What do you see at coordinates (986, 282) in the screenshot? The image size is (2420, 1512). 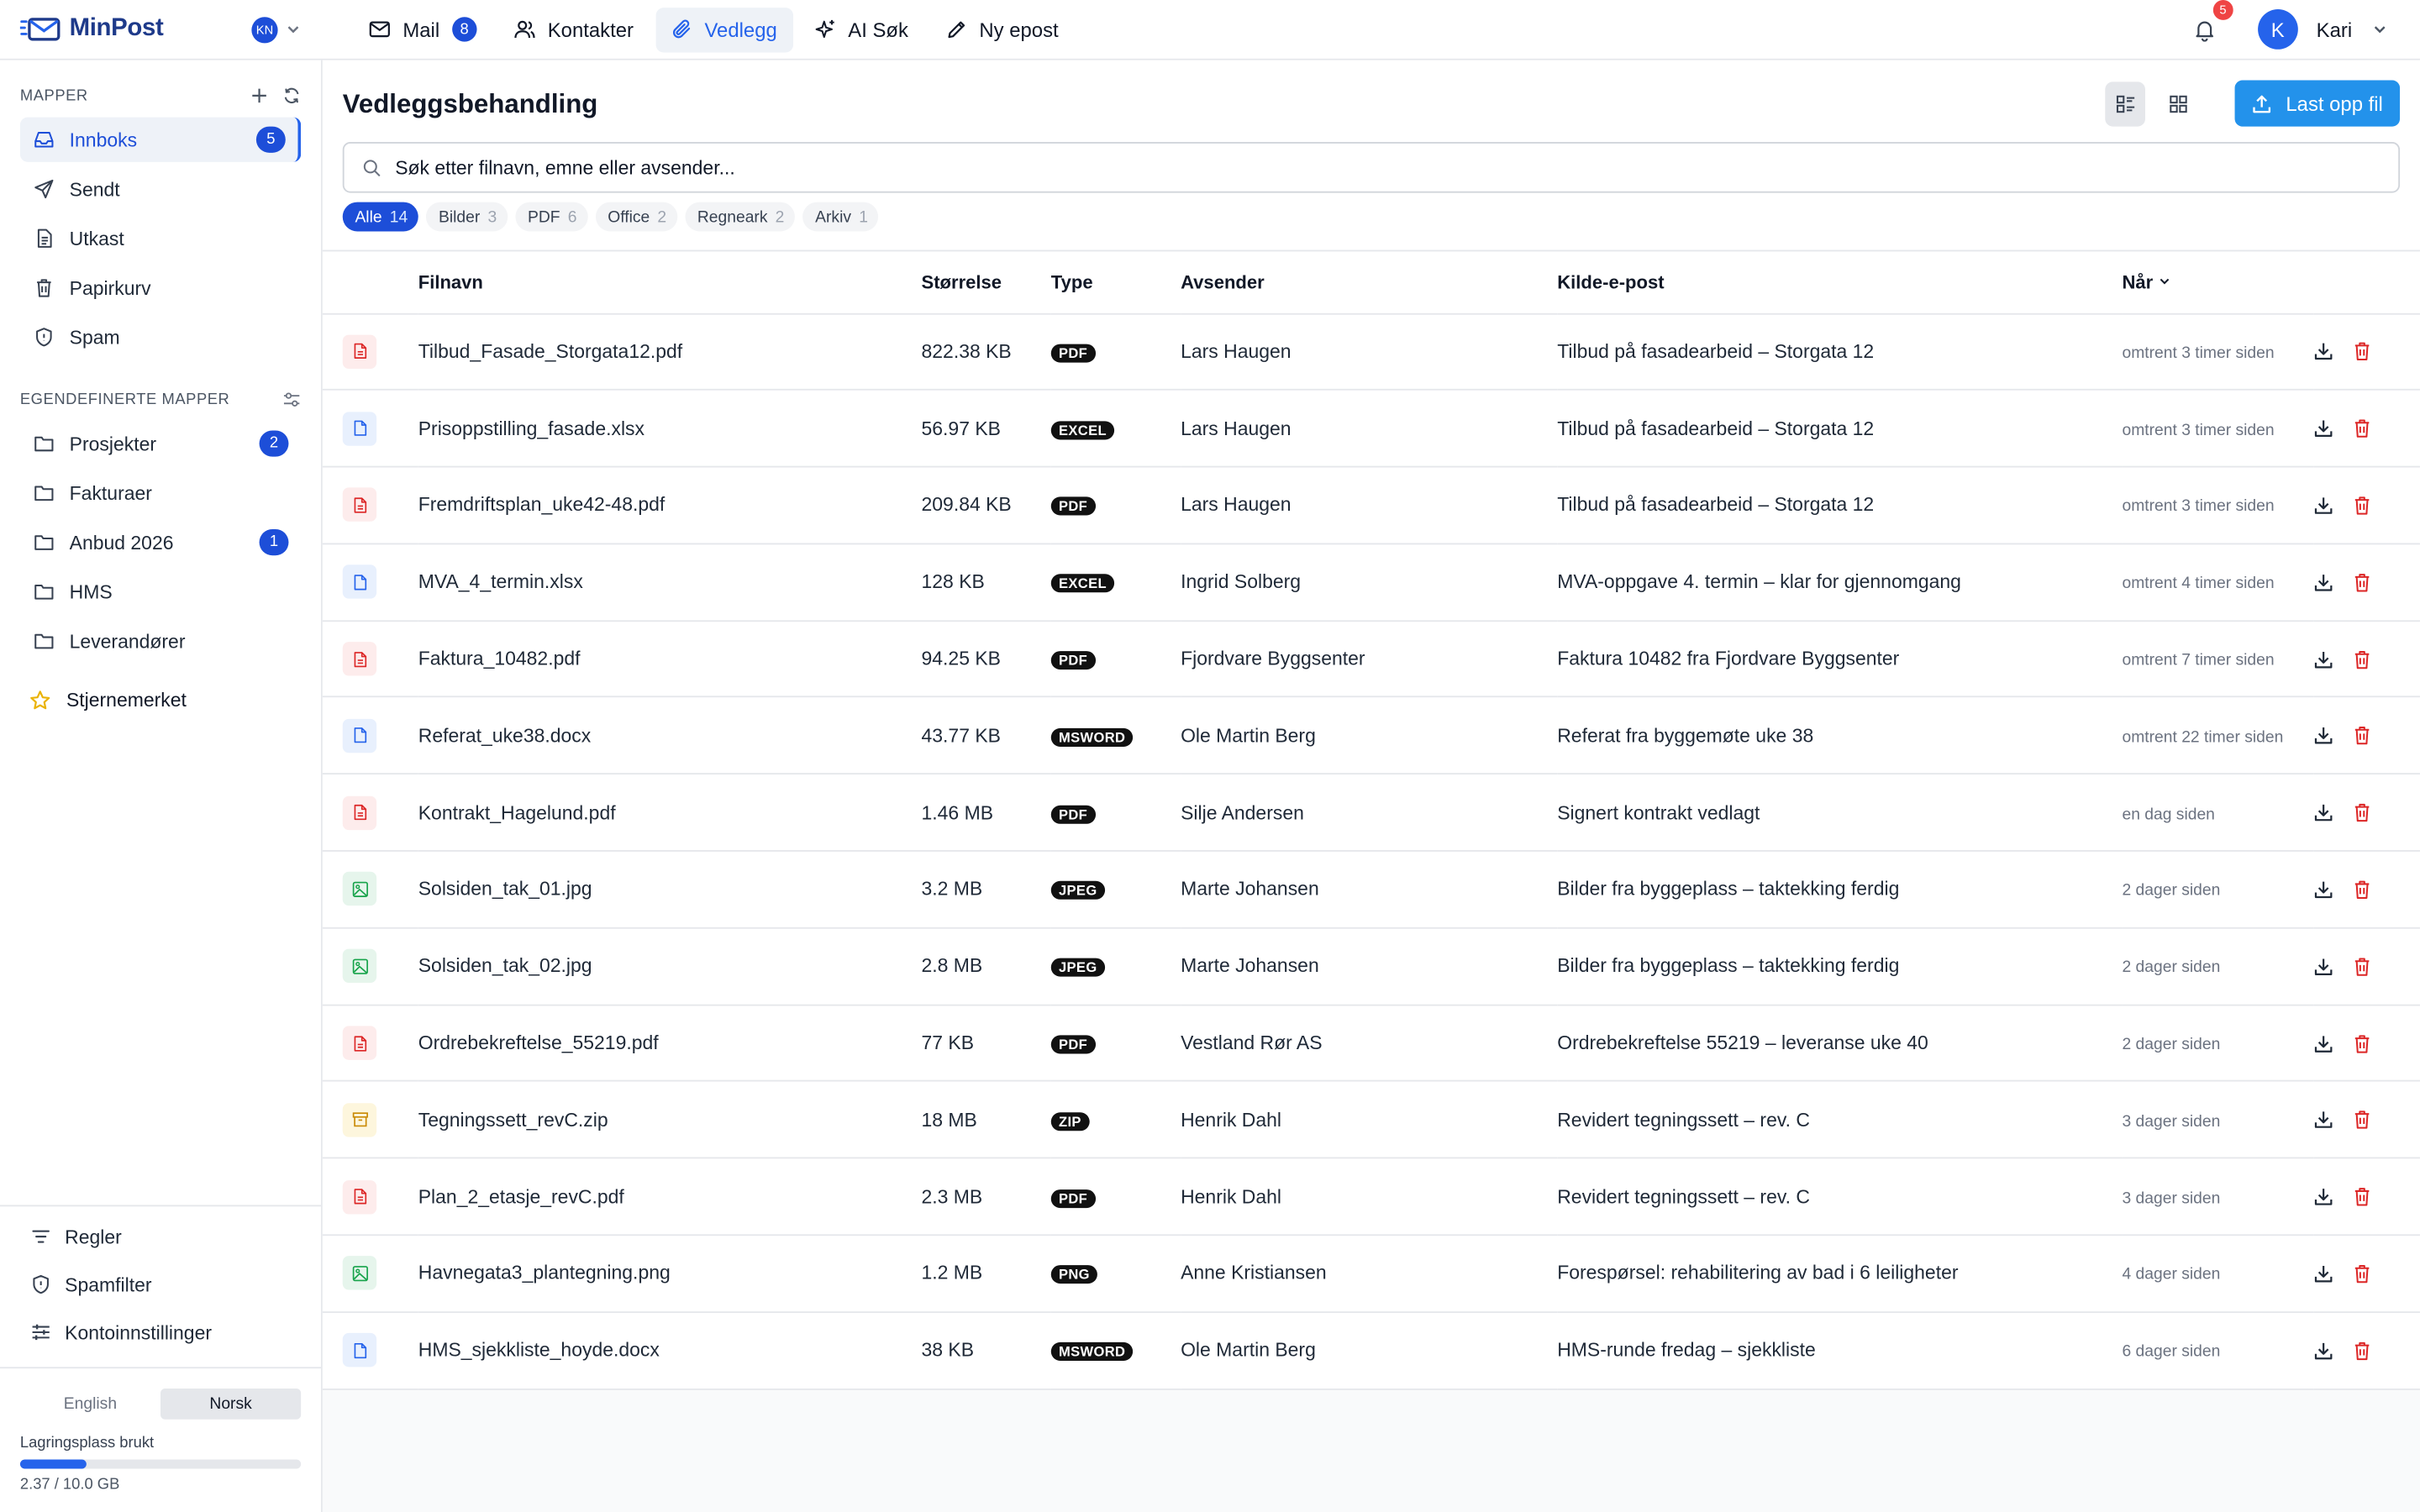 I see `column-header-size: Størrelse` at bounding box center [986, 282].